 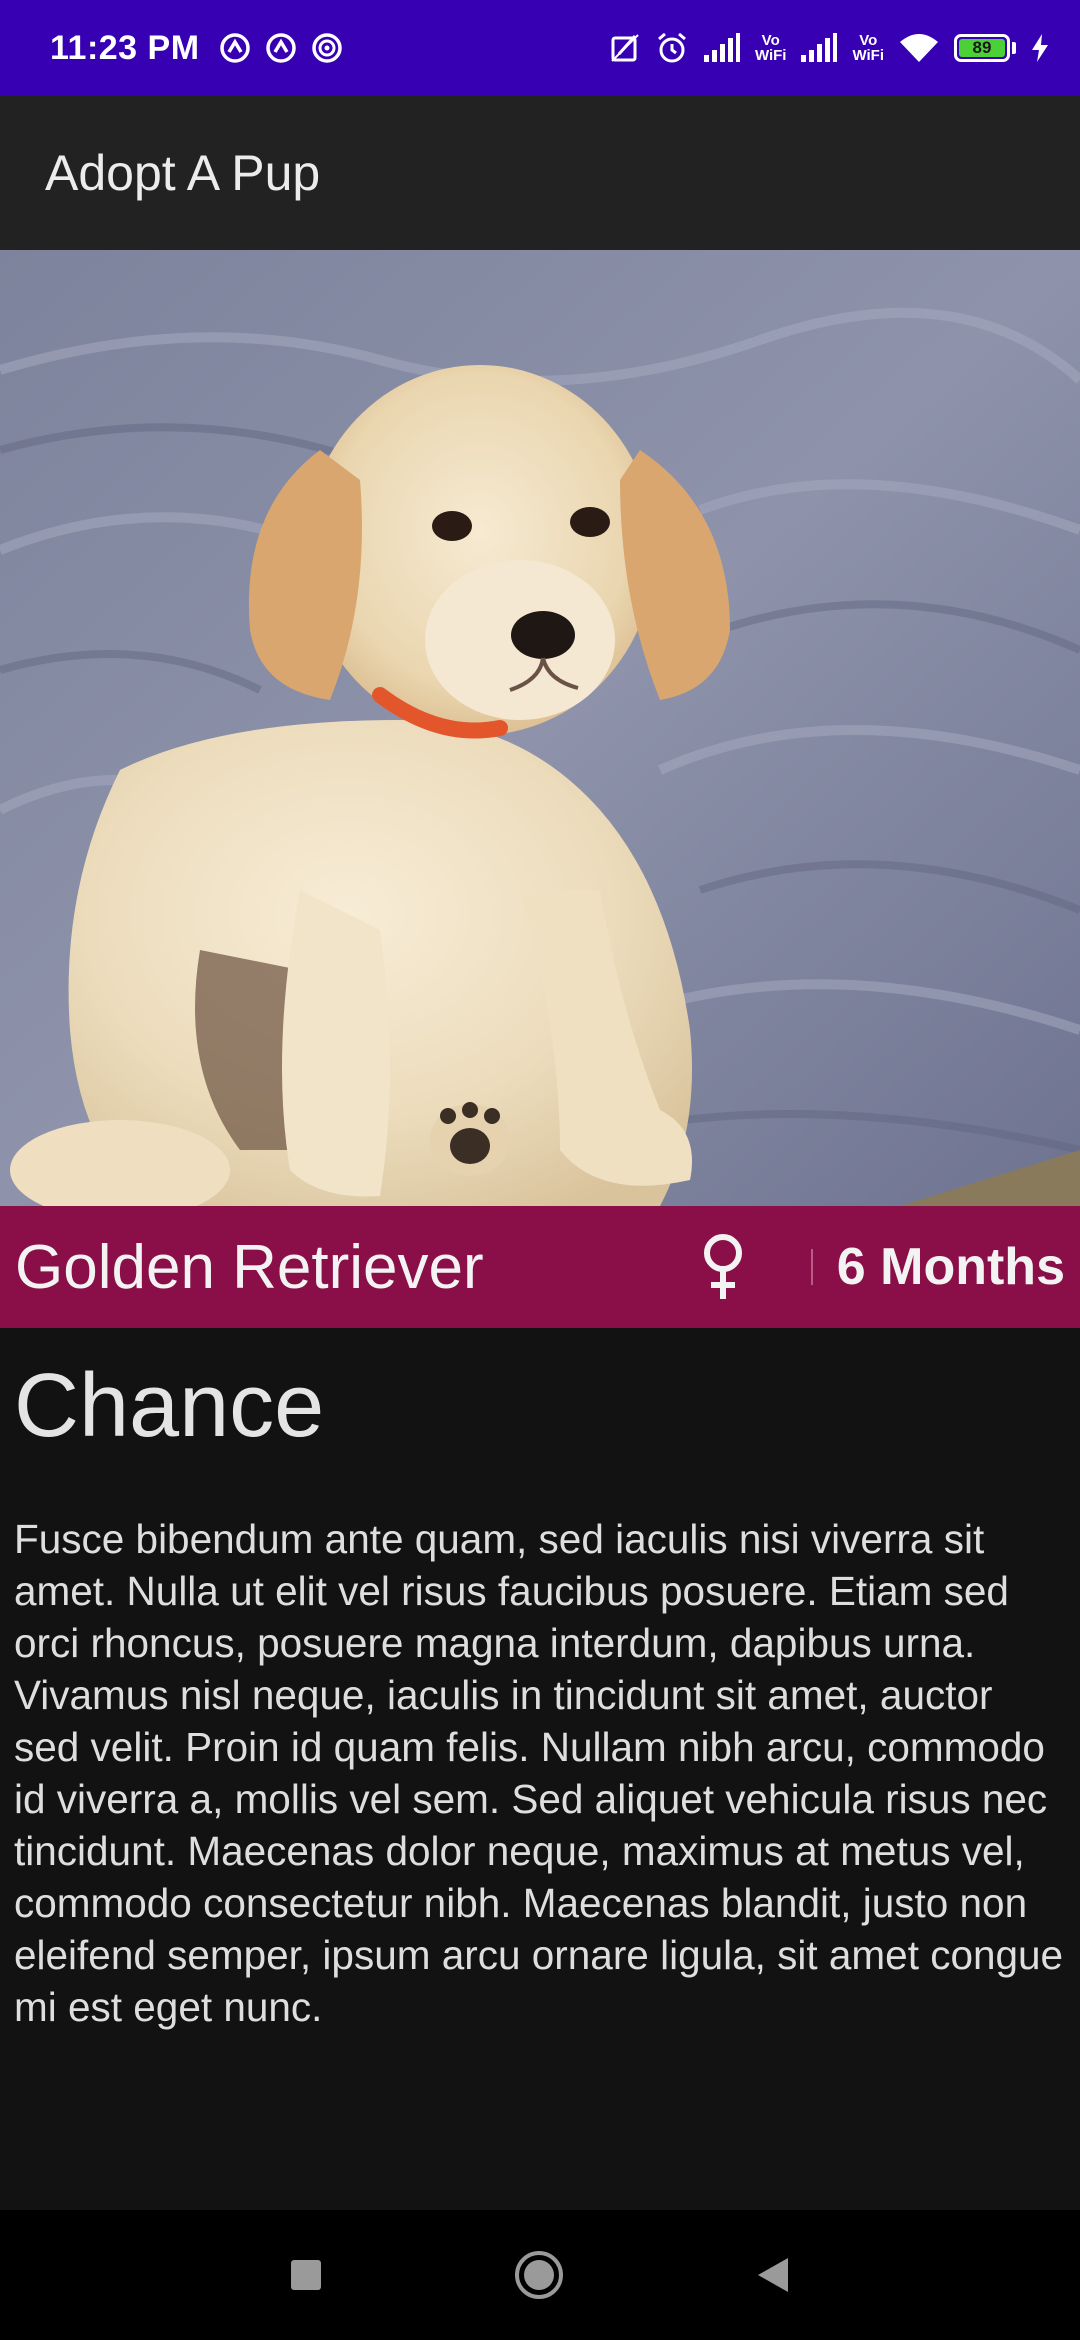 I want to click on edit-off-icon, so click(x=625, y=48).